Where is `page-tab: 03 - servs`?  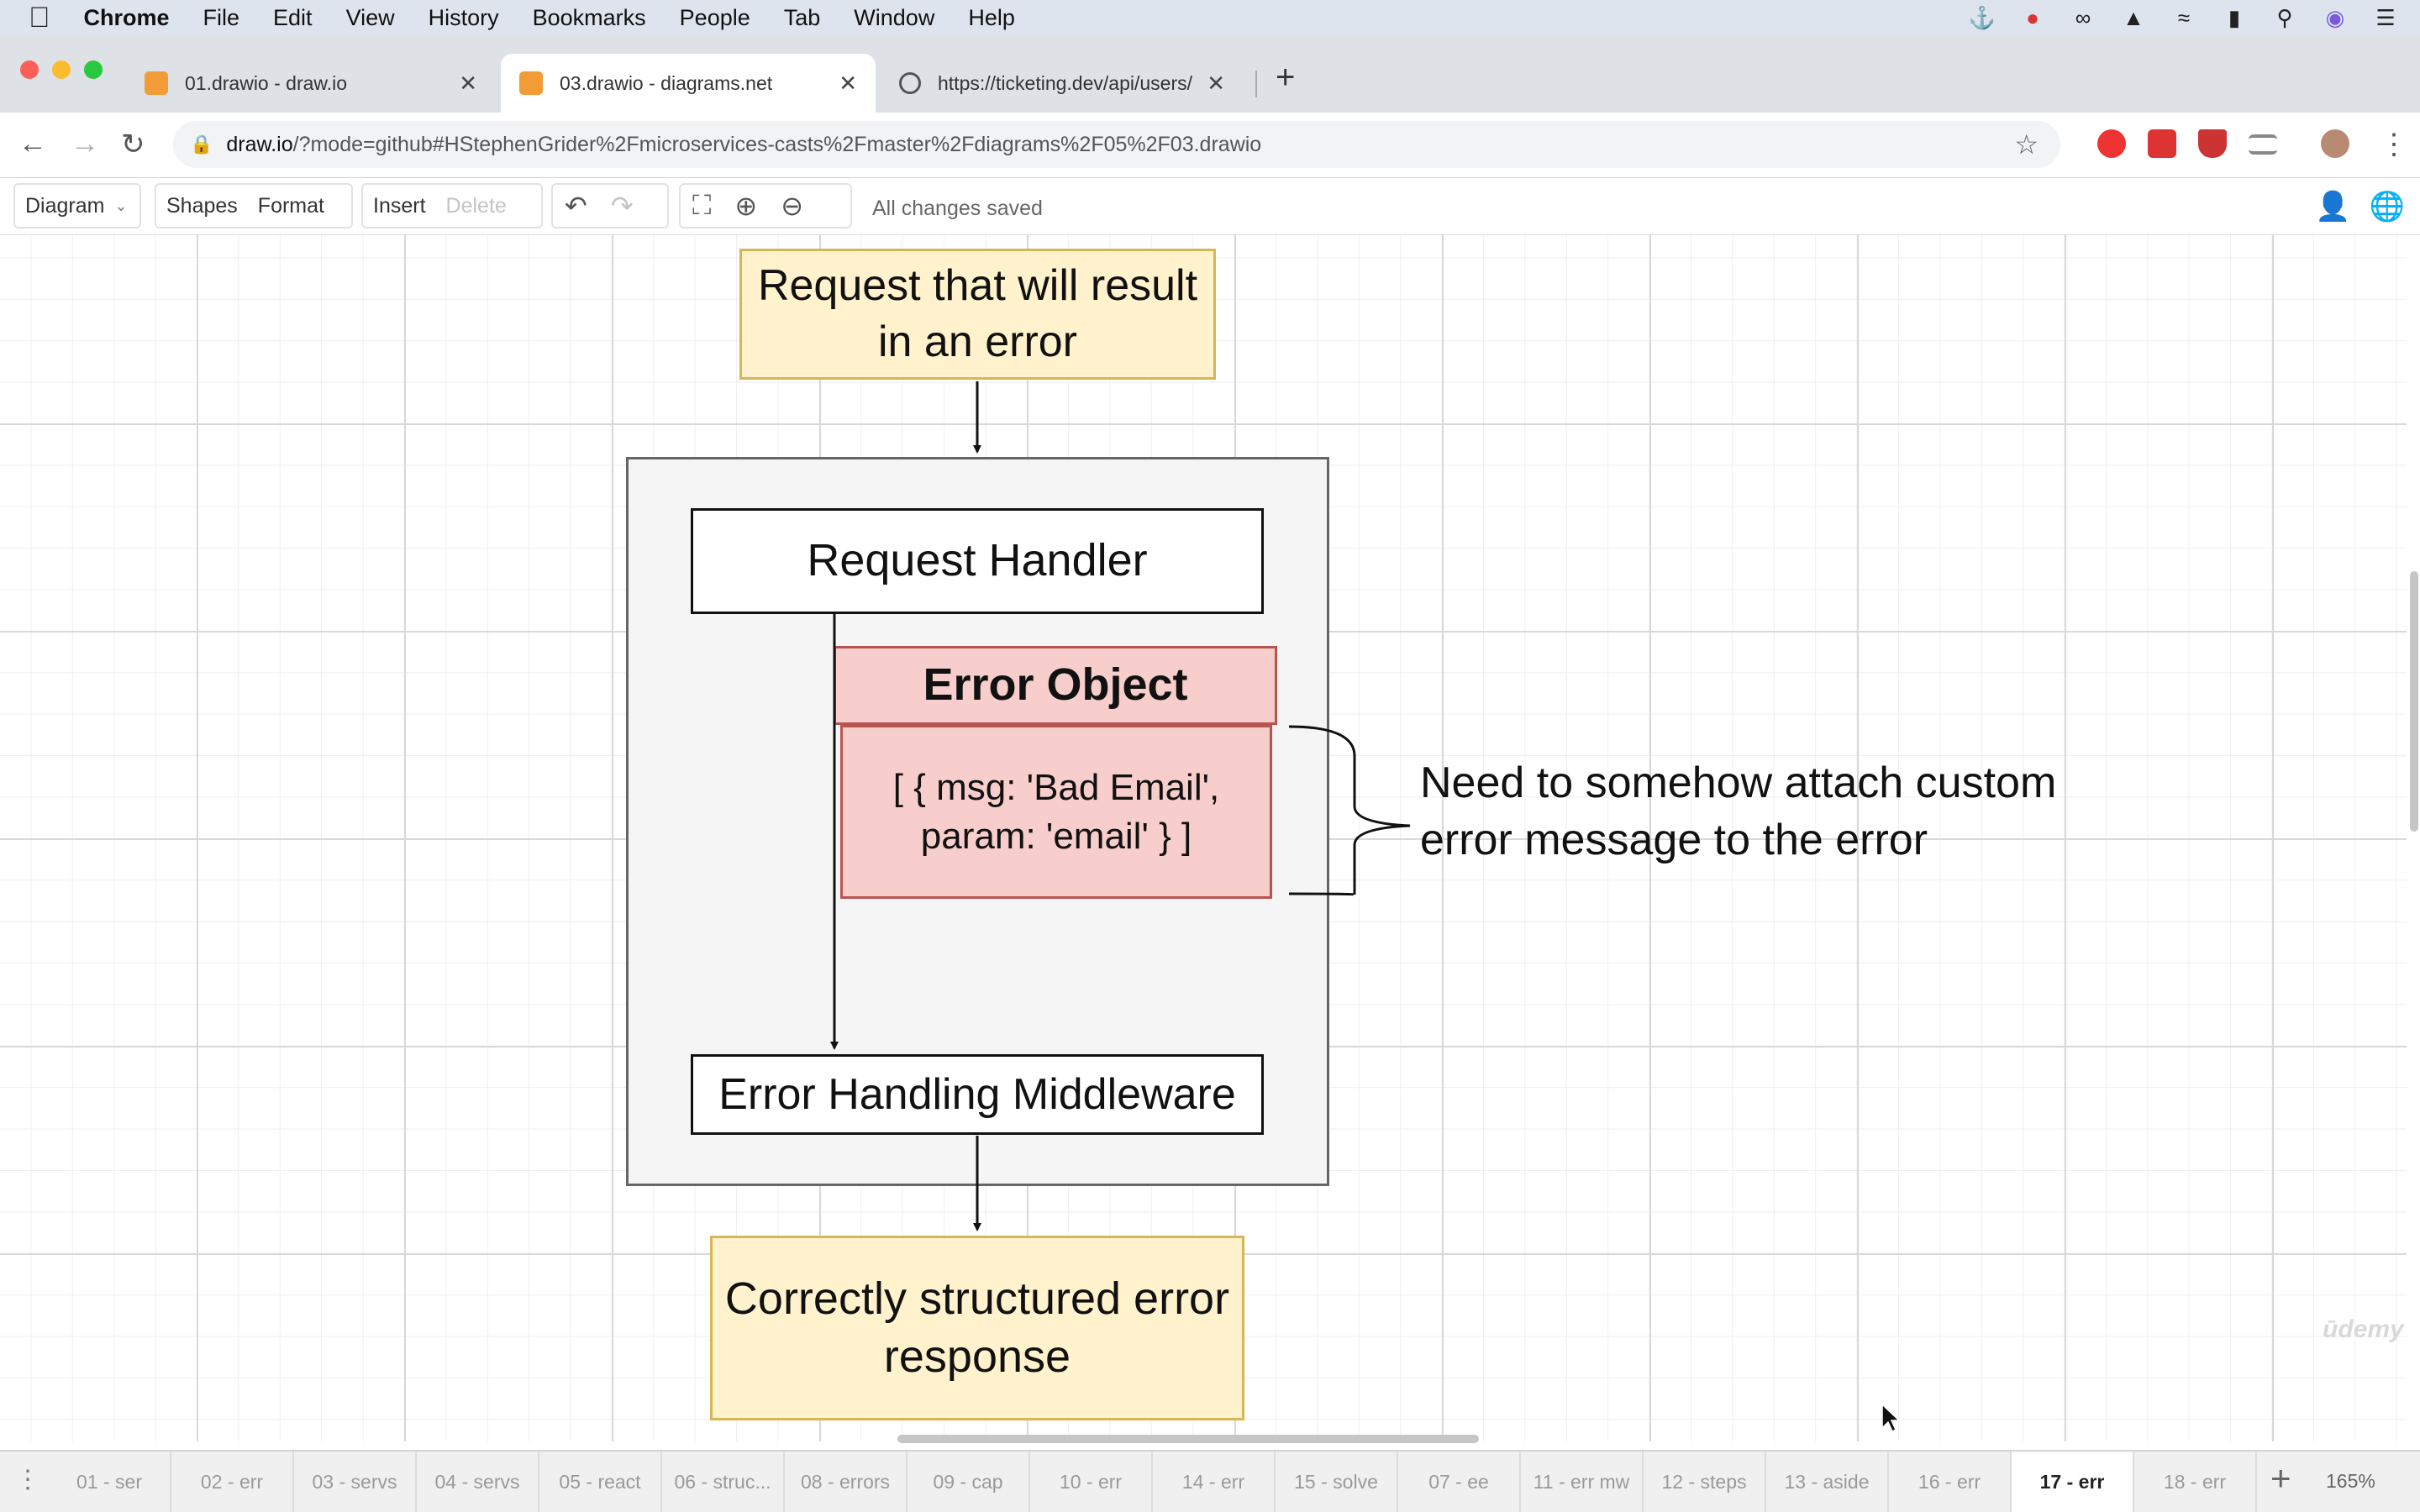 page-tab: 03 - servs is located at coordinates (355, 1482).